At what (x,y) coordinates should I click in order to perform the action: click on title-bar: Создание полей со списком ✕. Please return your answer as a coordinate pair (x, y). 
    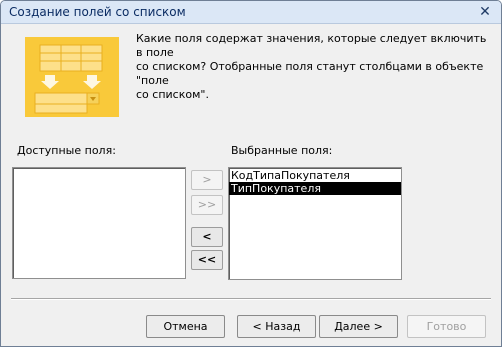
    Looking at the image, I should click on (251, 12).